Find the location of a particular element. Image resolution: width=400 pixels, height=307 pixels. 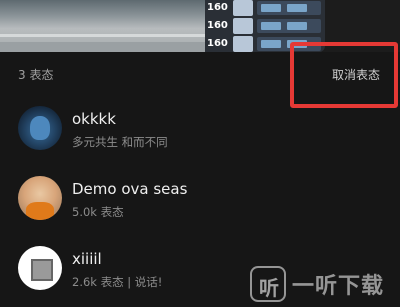

watermark-logo-icon: 听 is located at coordinates (268, 284).